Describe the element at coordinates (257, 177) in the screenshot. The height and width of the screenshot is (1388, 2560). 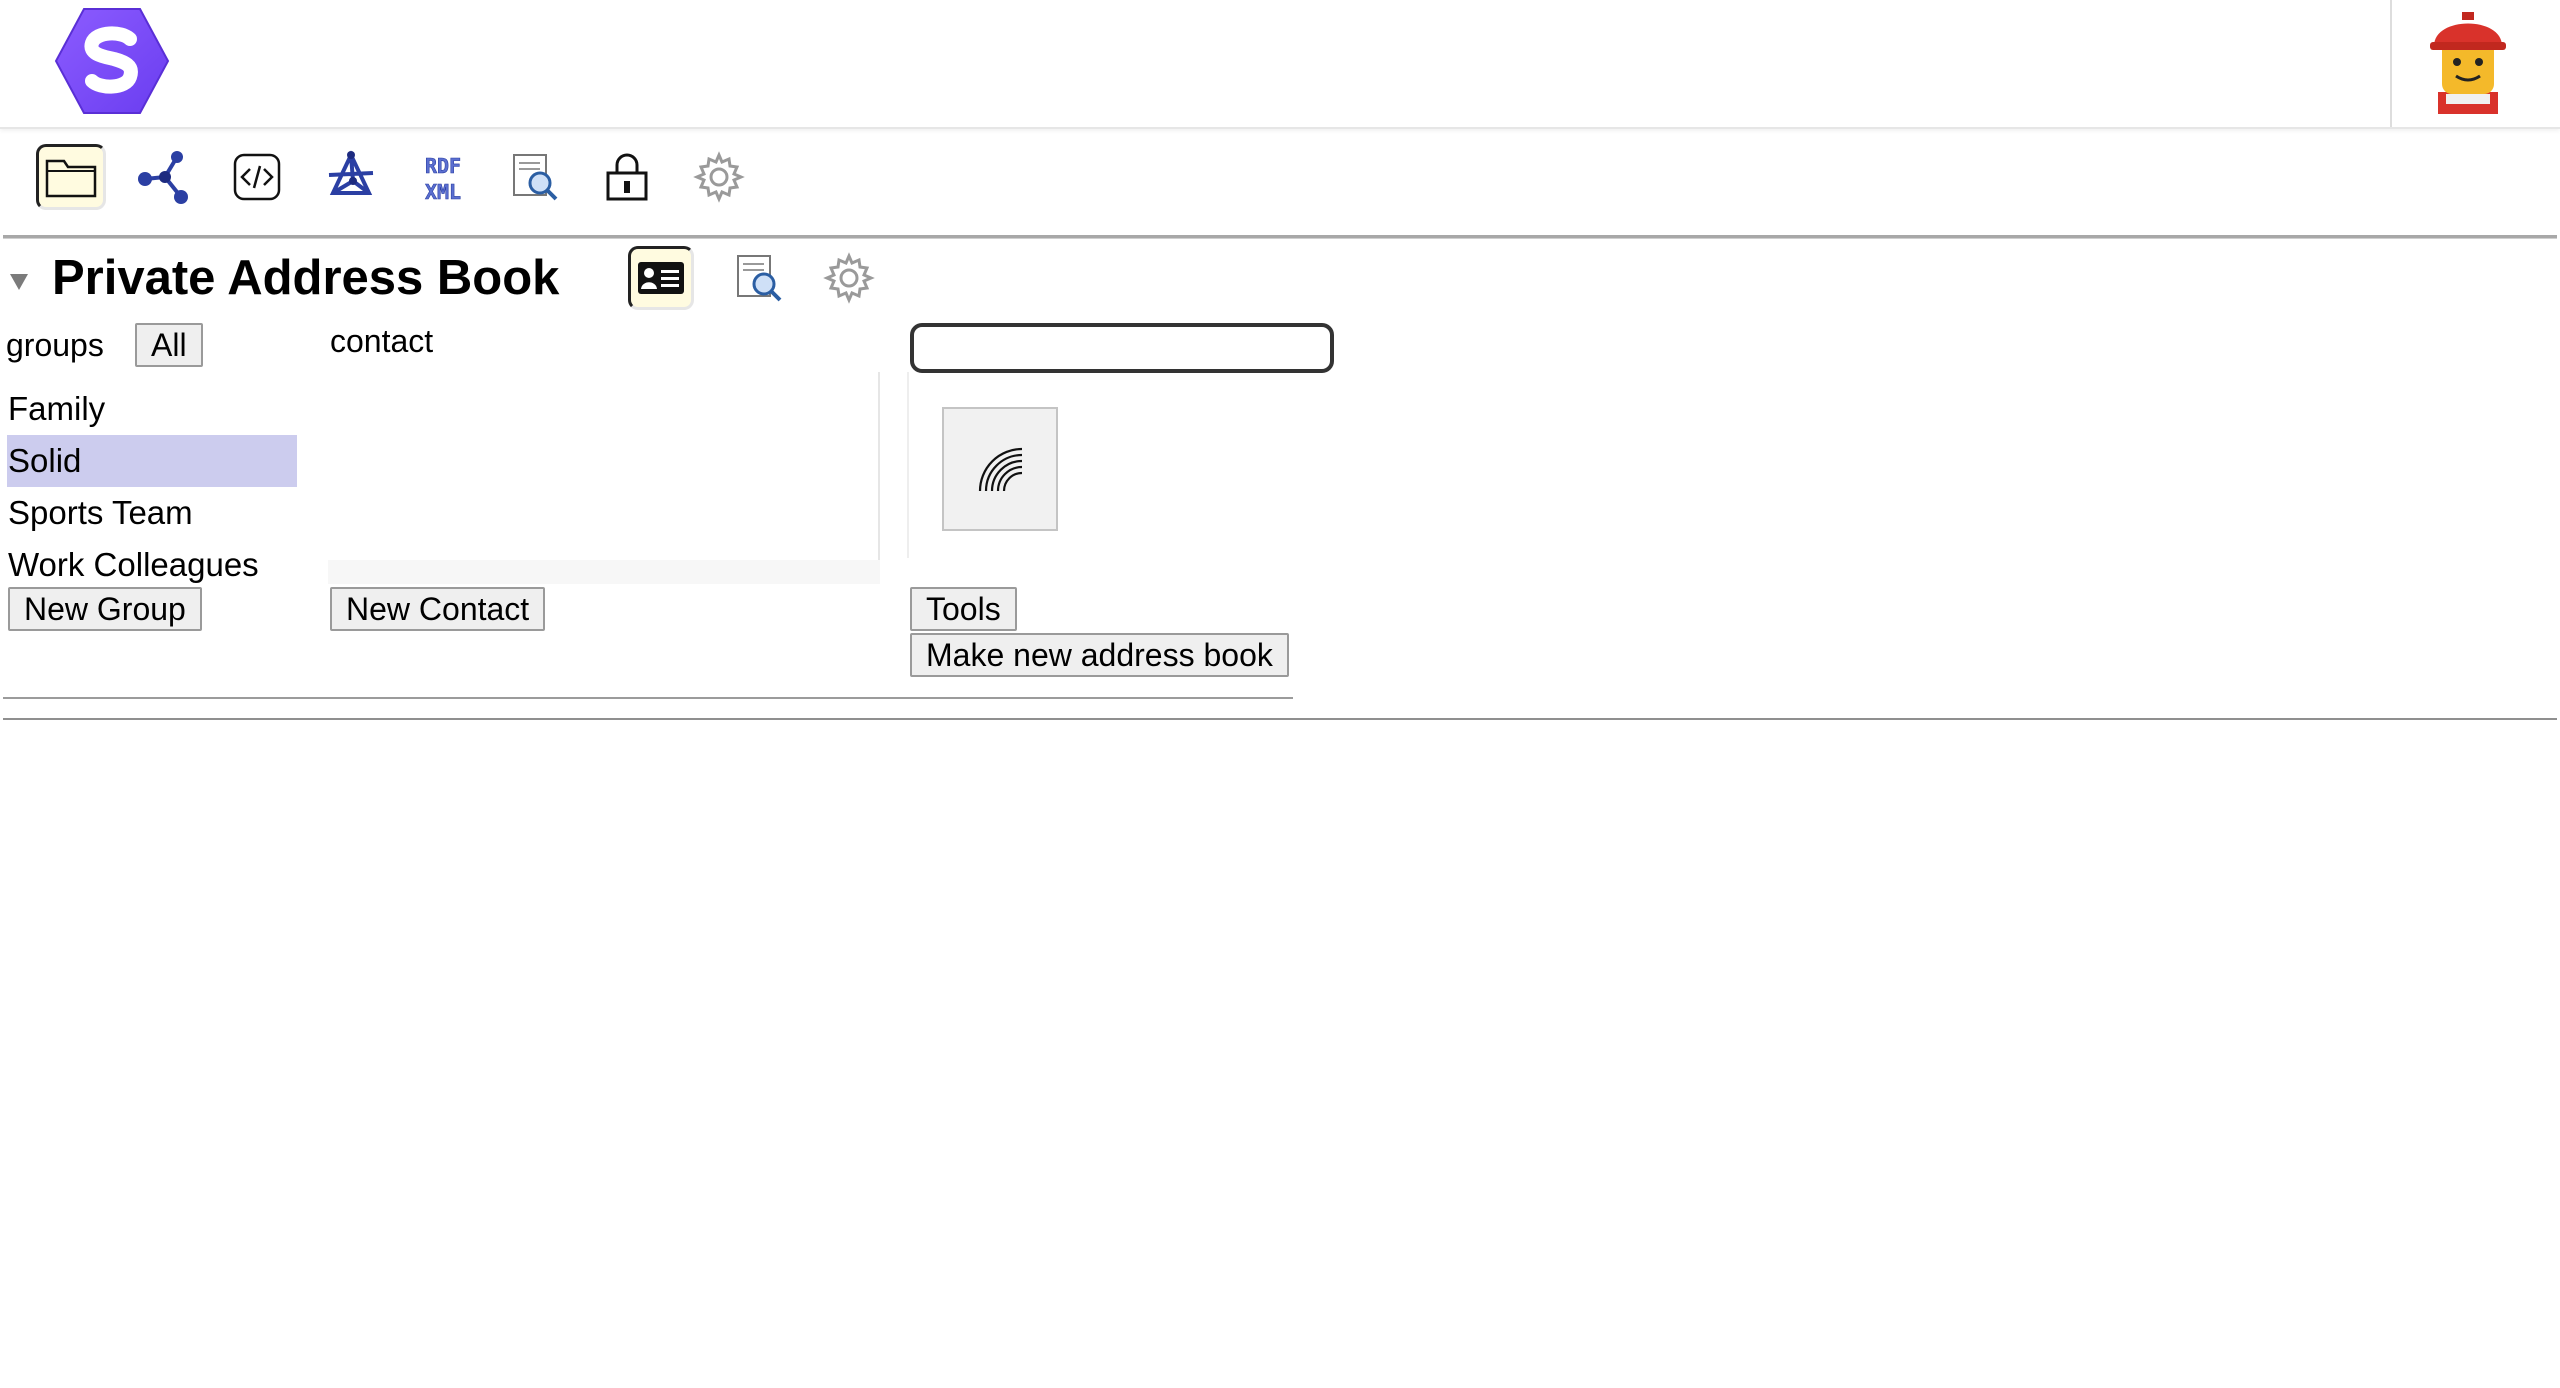
I see `code-icon` at that location.